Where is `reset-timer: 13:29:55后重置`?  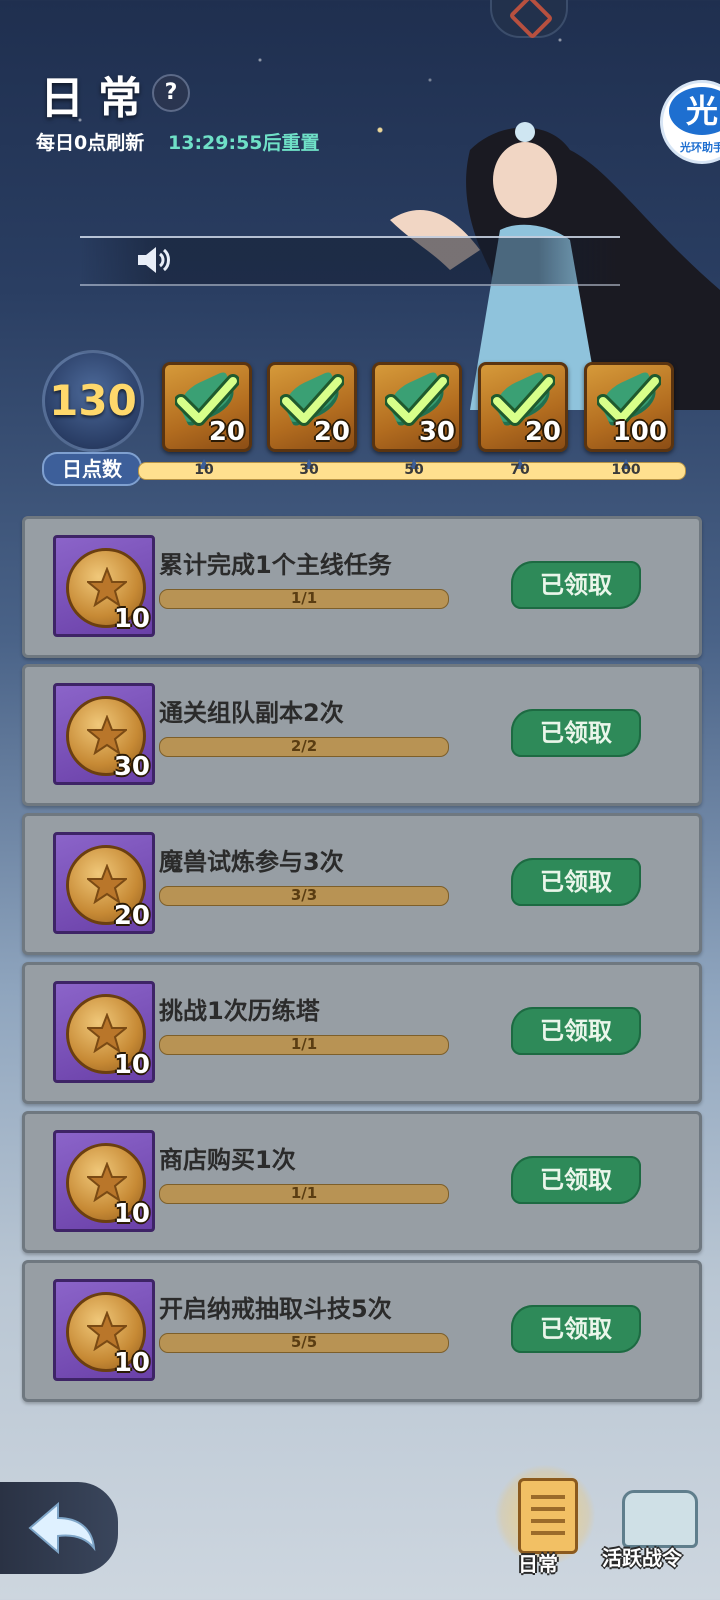 reset-timer: 13:29:55后重置 is located at coordinates (244, 143).